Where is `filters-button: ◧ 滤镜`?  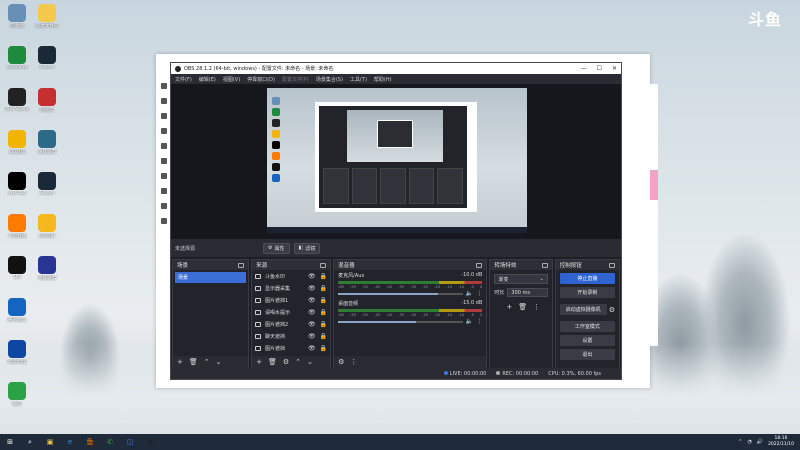
filters-button: ◧ 滤镜 is located at coordinates (307, 248).